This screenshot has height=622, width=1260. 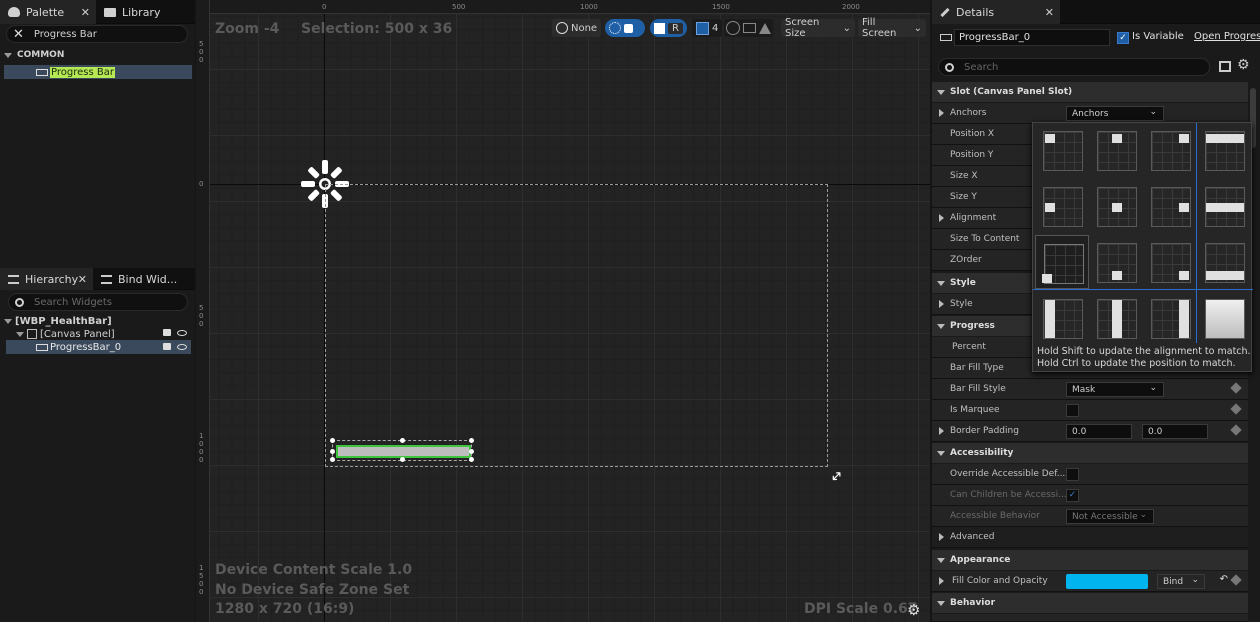 What do you see at coordinates (1072, 474) in the screenshot?
I see `override-accessible-checkbox` at bounding box center [1072, 474].